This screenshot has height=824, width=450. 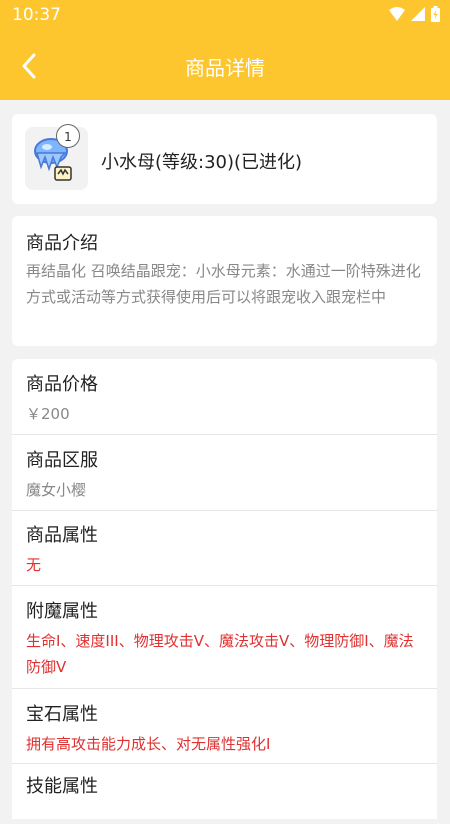 What do you see at coordinates (68, 136) in the screenshot?
I see `quantity-badge: 1` at bounding box center [68, 136].